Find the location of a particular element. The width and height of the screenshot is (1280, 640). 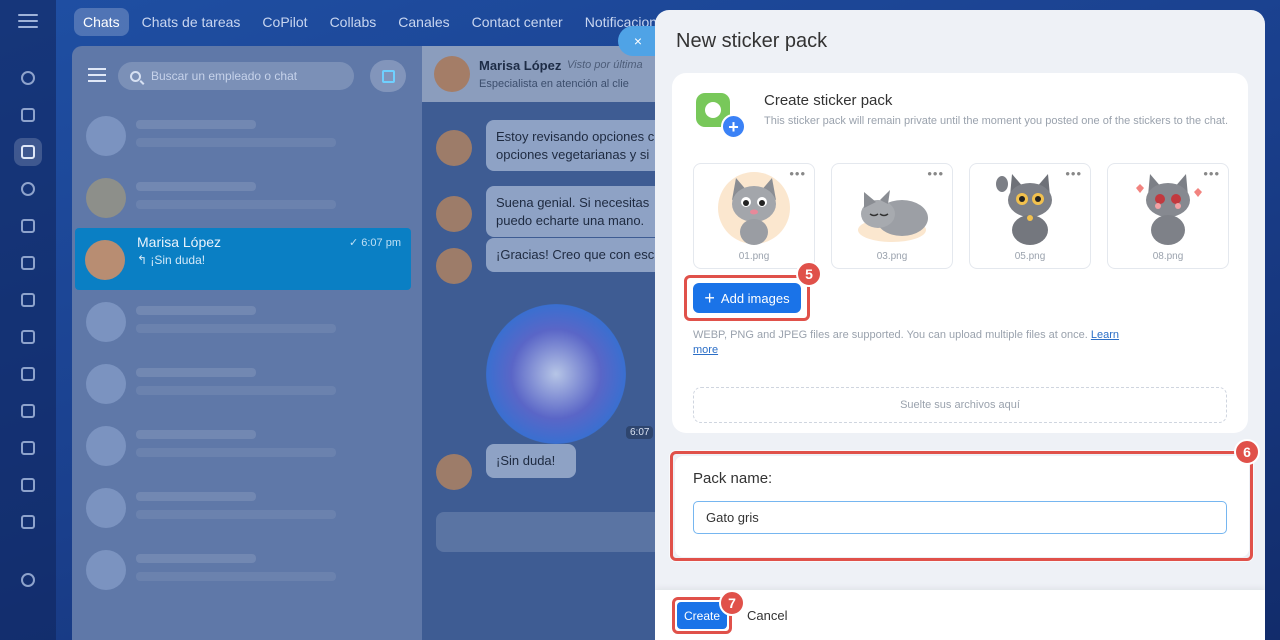

sticker-thumb: ••• 03.png is located at coordinates (892, 216).